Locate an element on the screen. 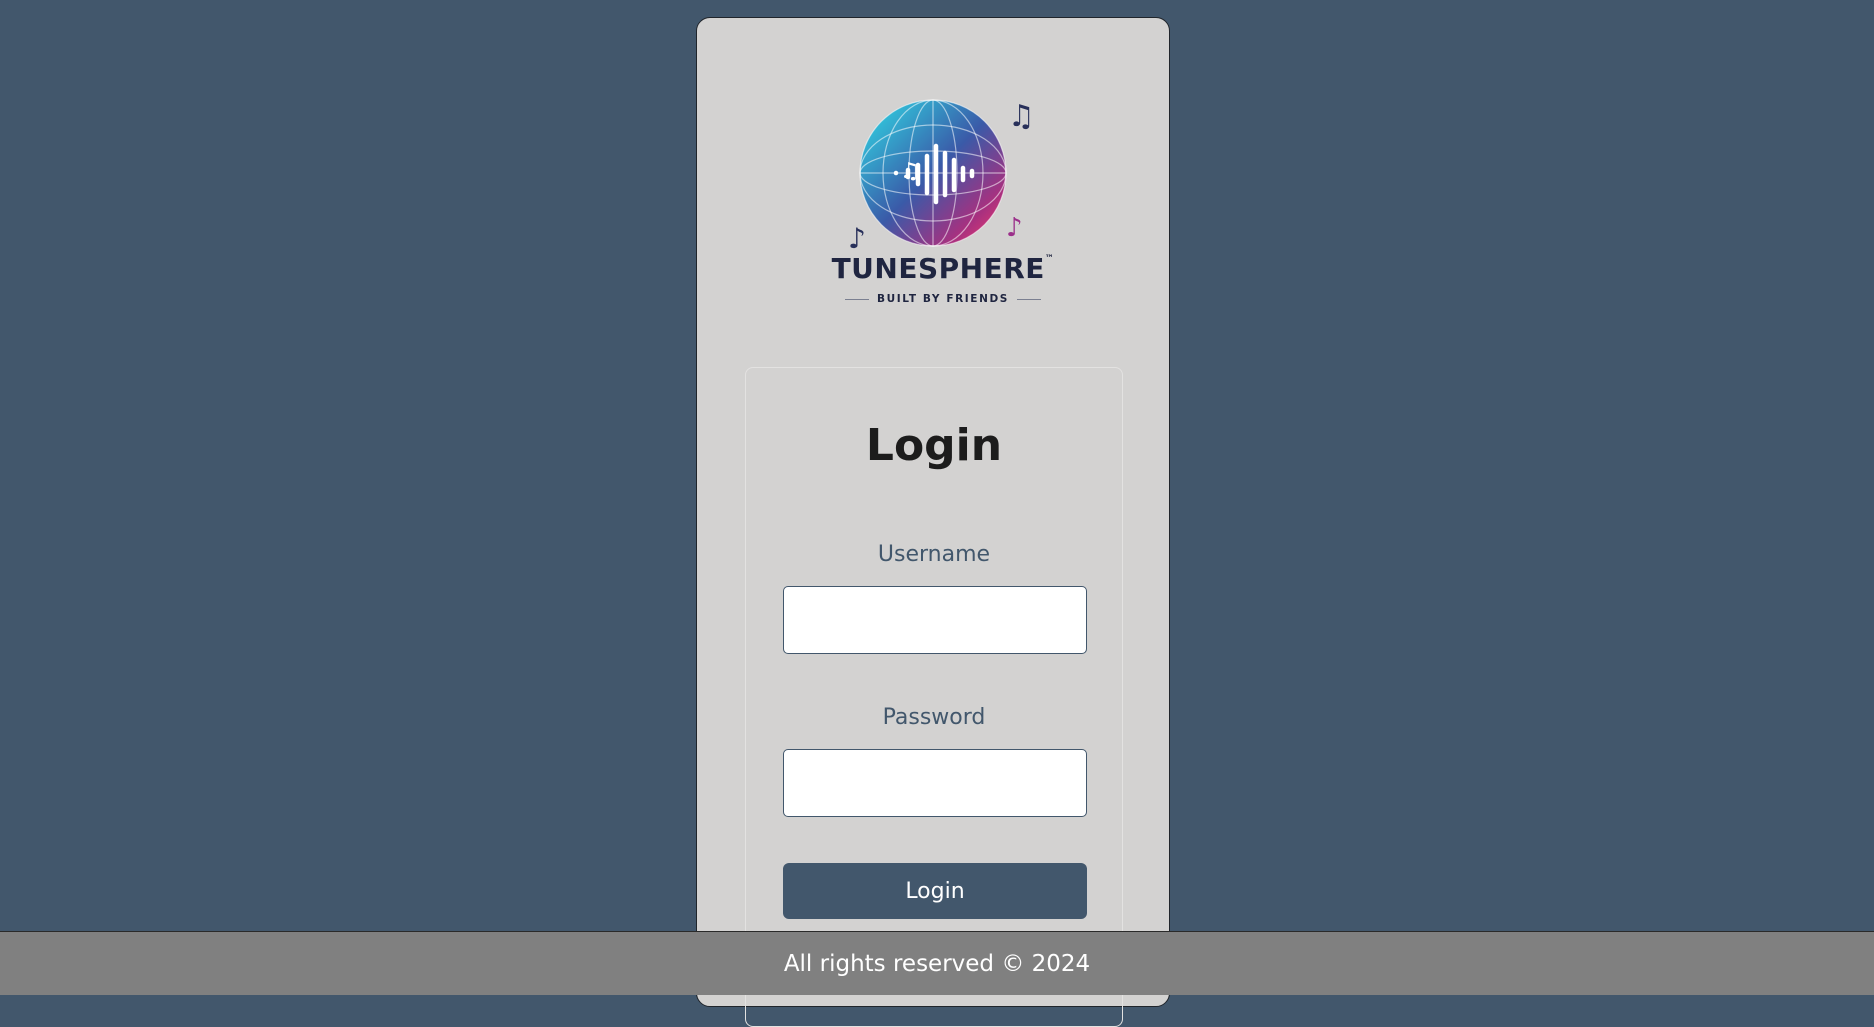  page-footer: All rights reserved © 2024 is located at coordinates (937, 963).